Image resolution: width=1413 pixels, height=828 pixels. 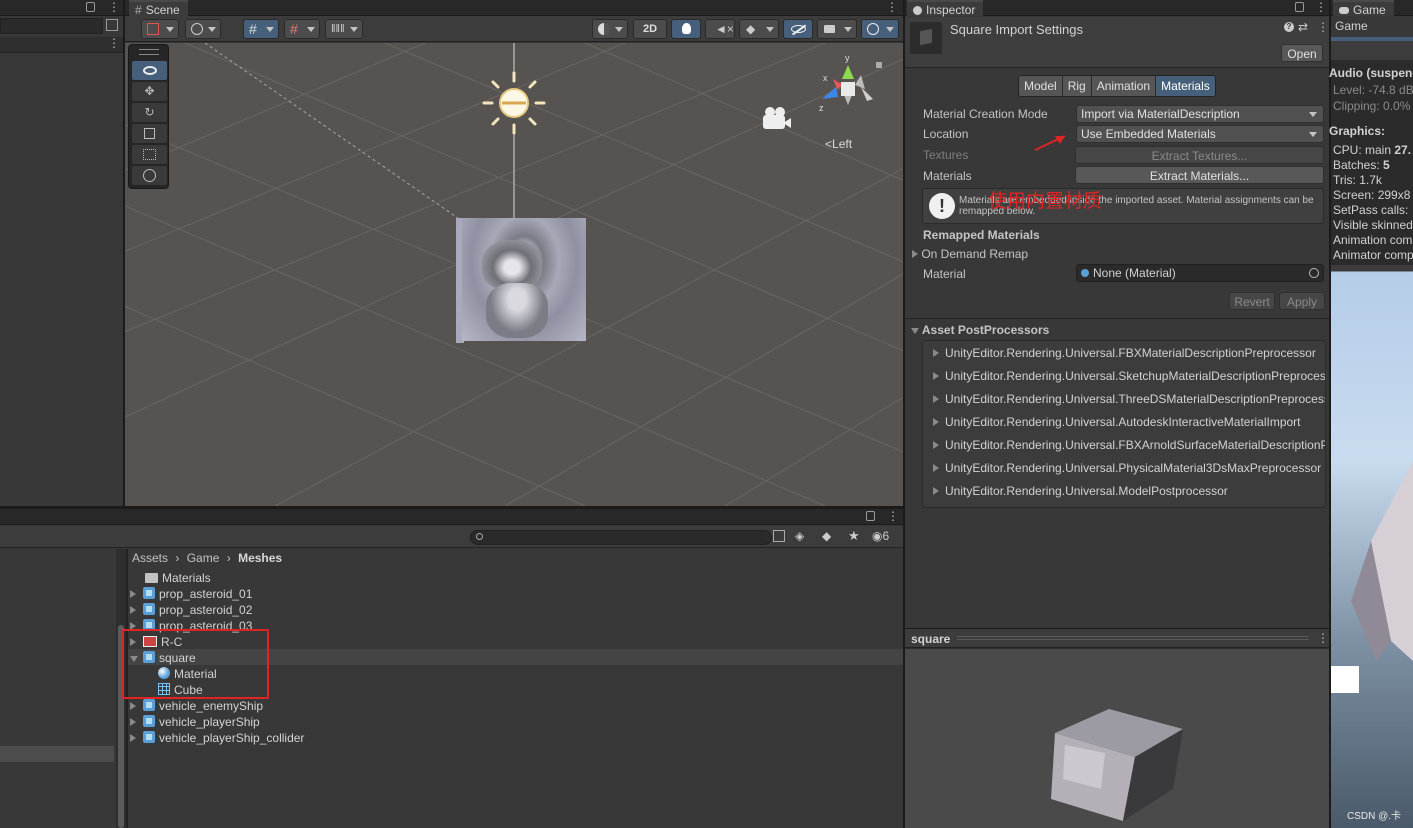 I want to click on filter-by-label-icon: ◆, so click(x=826, y=536).